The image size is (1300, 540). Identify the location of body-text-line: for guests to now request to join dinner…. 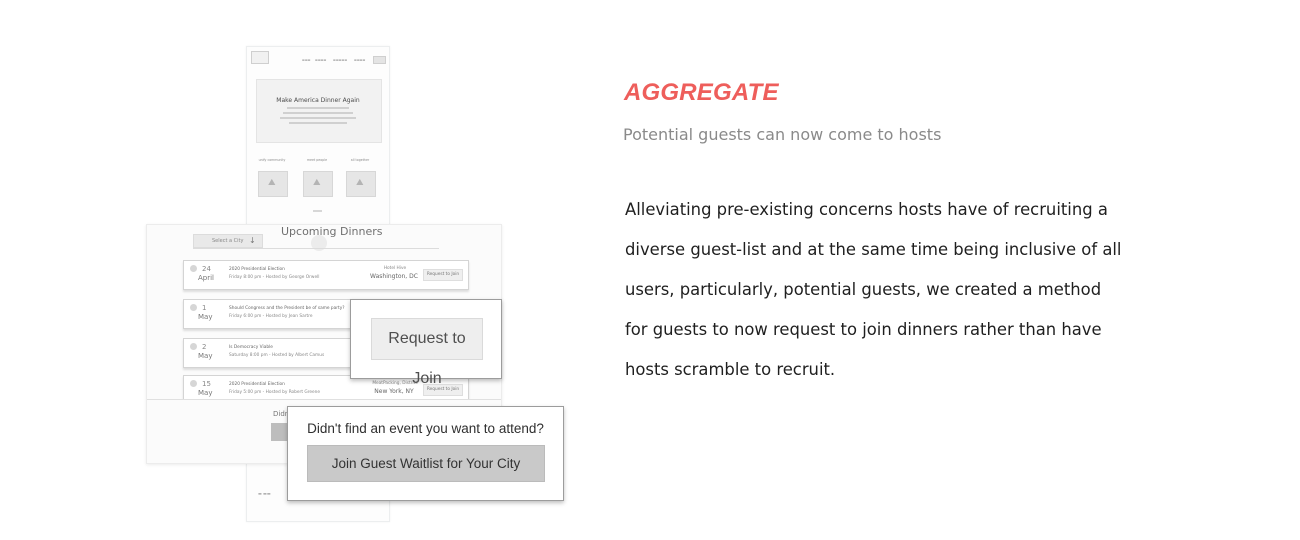
(863, 329).